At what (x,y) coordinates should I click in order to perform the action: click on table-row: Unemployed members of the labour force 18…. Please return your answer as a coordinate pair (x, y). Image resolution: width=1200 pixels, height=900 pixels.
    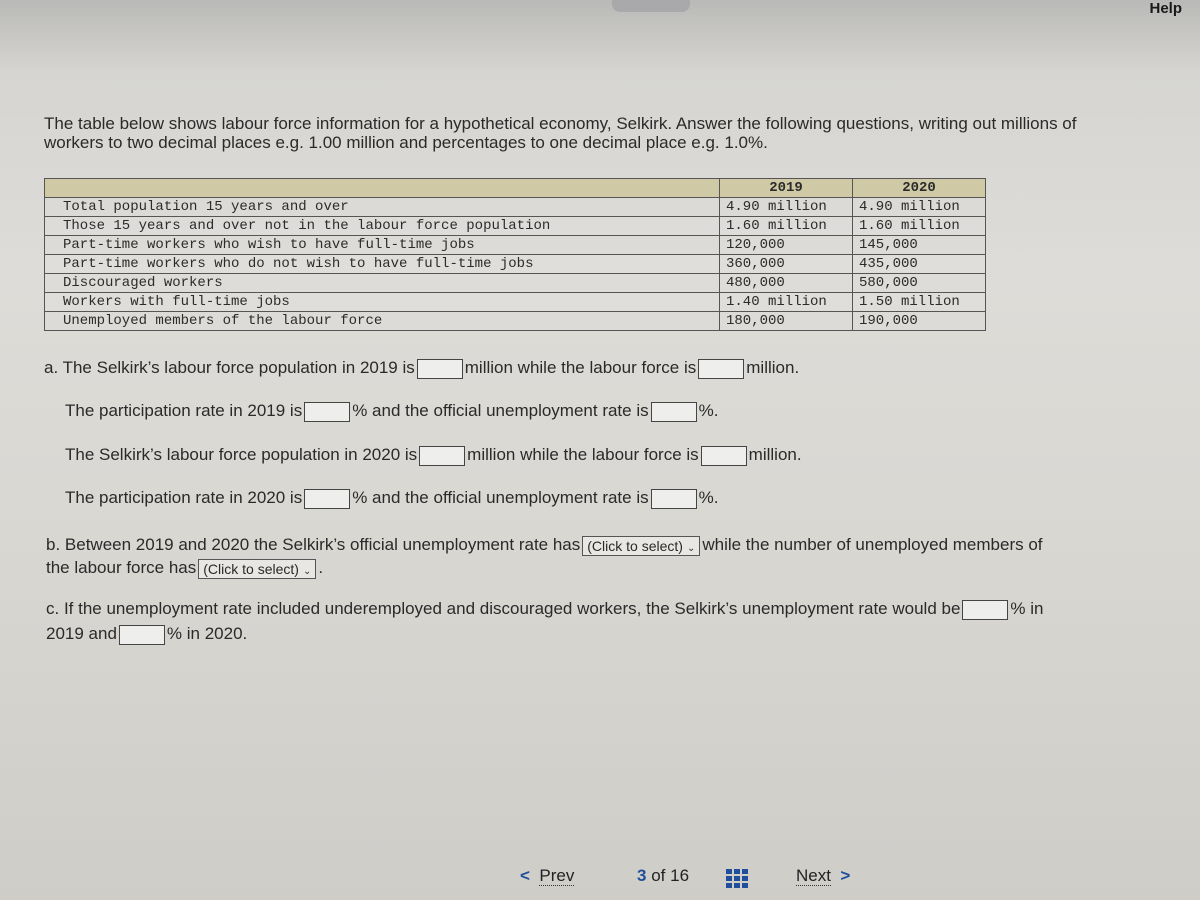
    Looking at the image, I should click on (515, 321).